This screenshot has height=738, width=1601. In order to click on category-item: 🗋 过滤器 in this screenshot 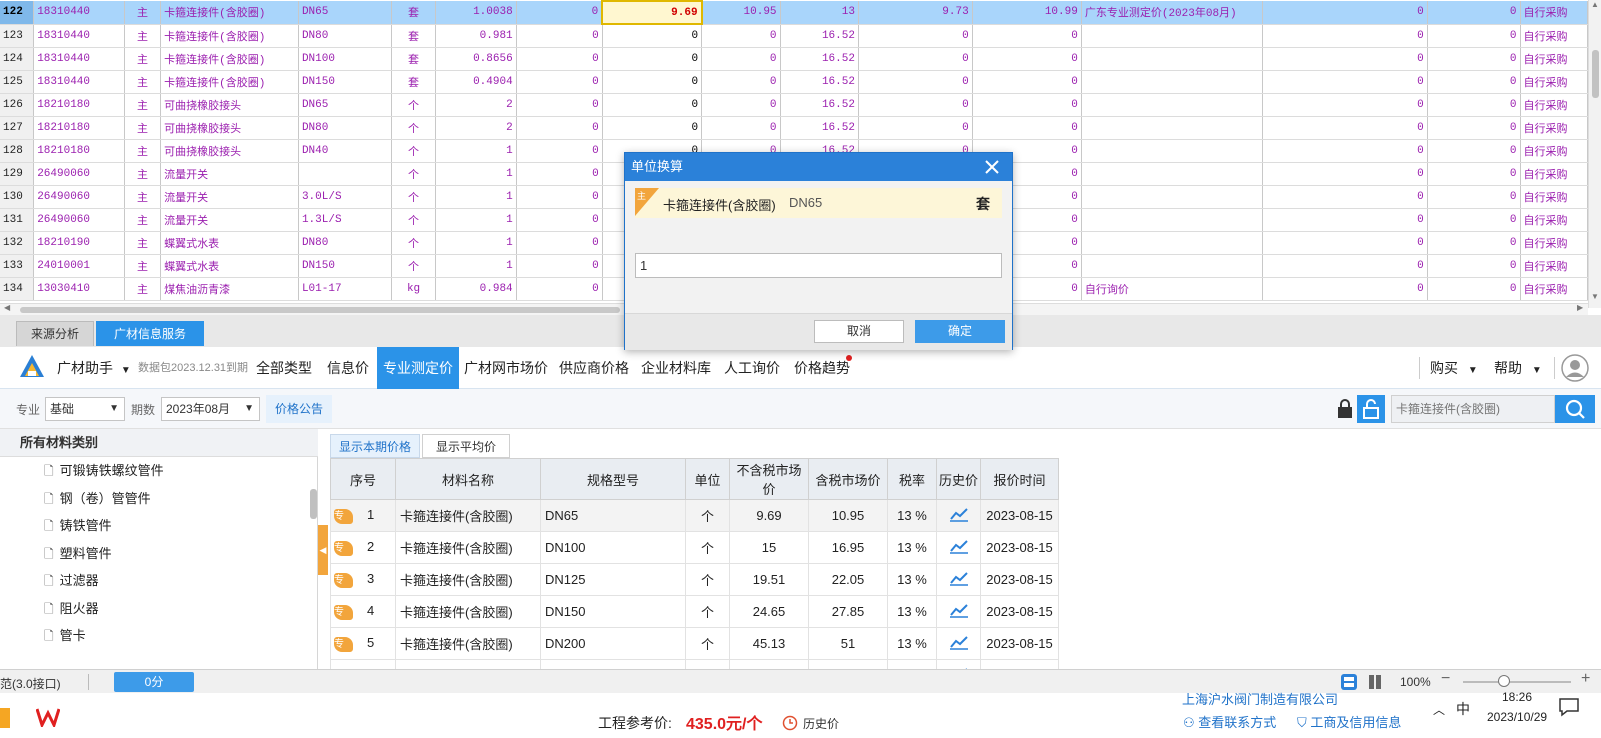, I will do `click(71, 581)`.